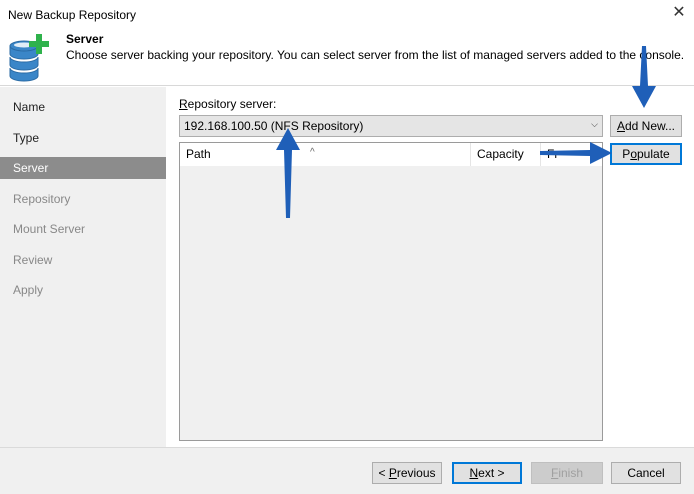  What do you see at coordinates (288, 173) in the screenshot?
I see `annotation-arrow-up` at bounding box center [288, 173].